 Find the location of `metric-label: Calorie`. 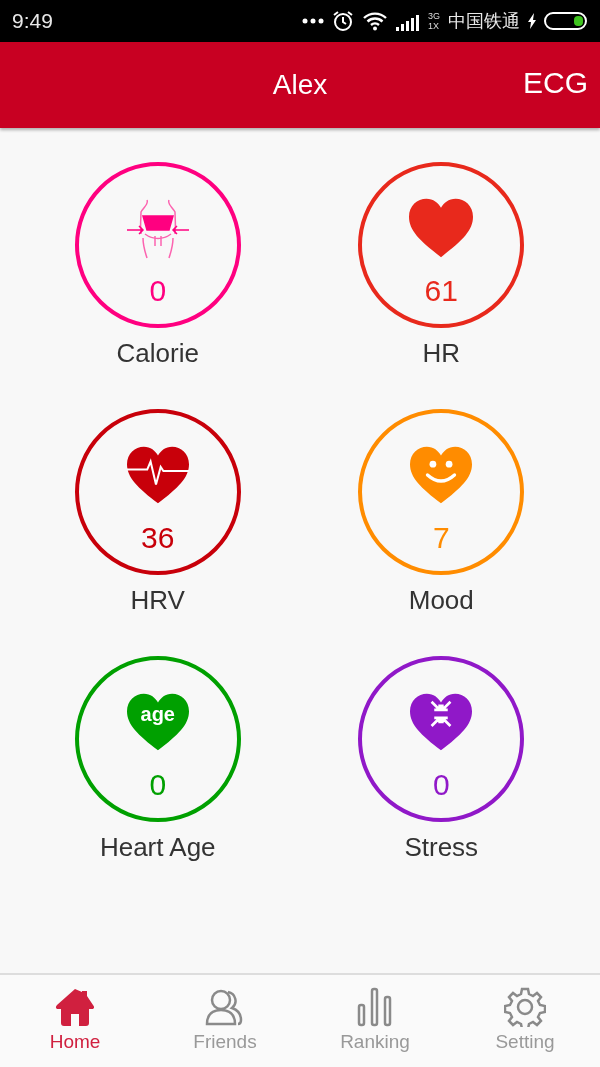

metric-label: Calorie is located at coordinates (157, 353).